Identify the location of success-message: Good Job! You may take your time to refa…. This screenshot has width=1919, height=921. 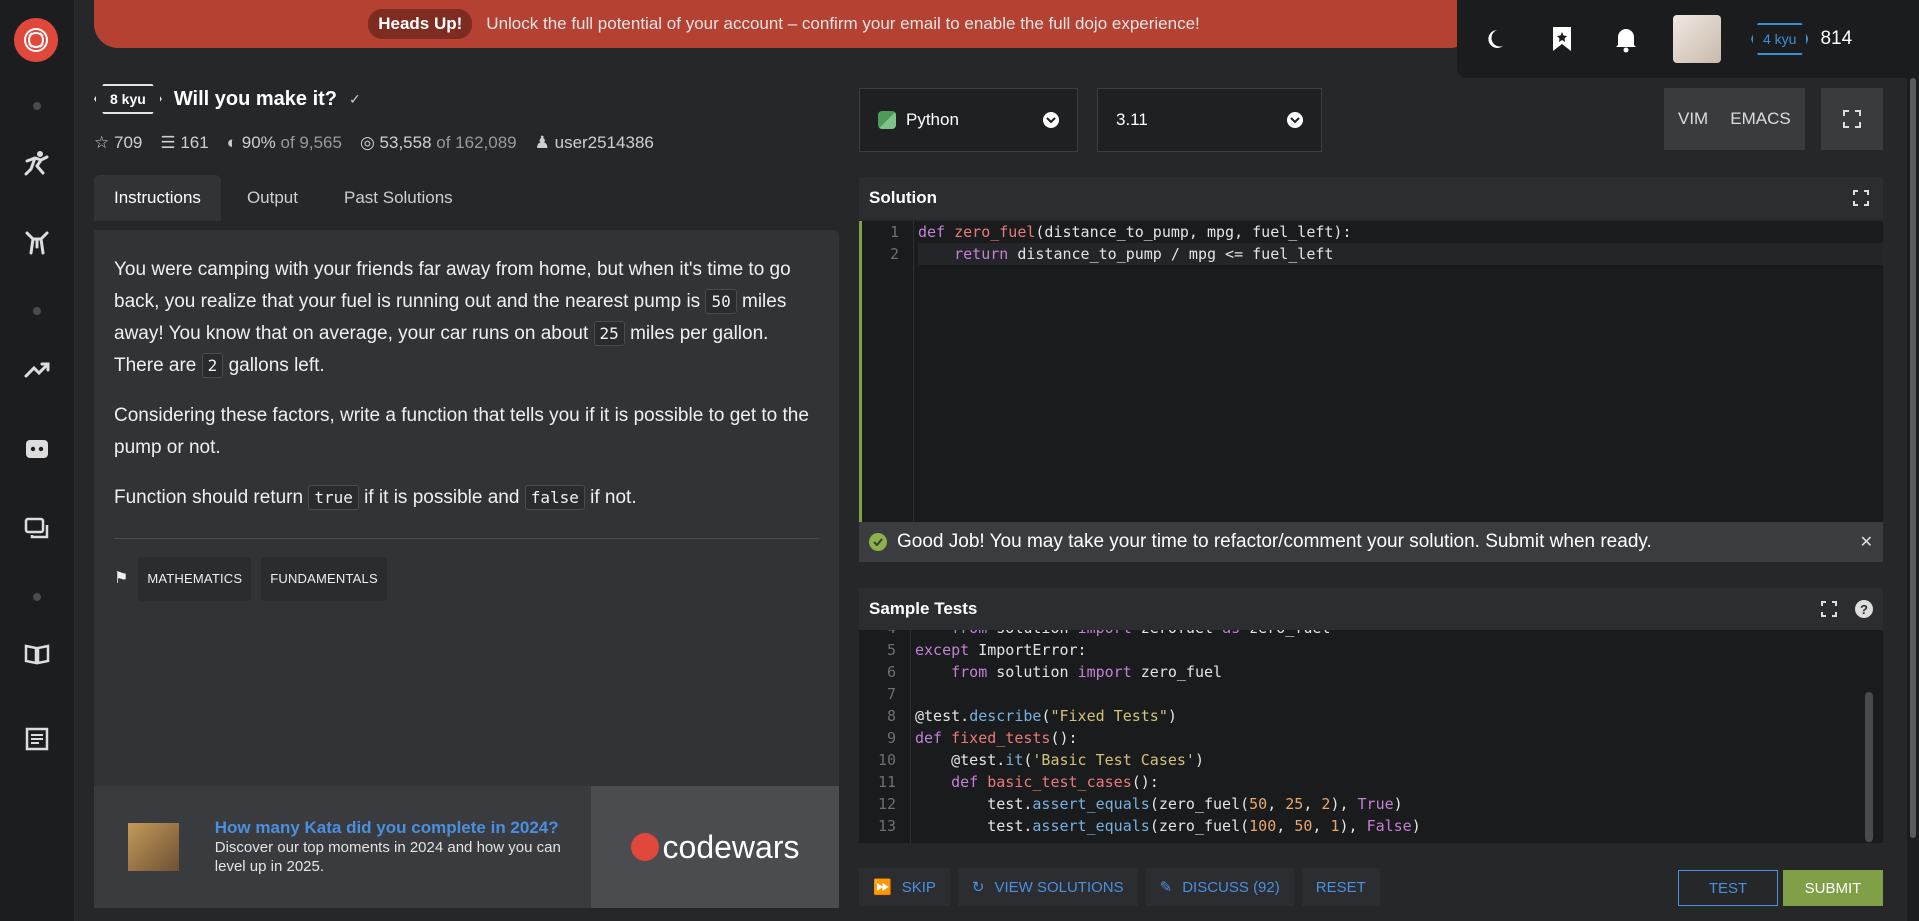
(1371, 542).